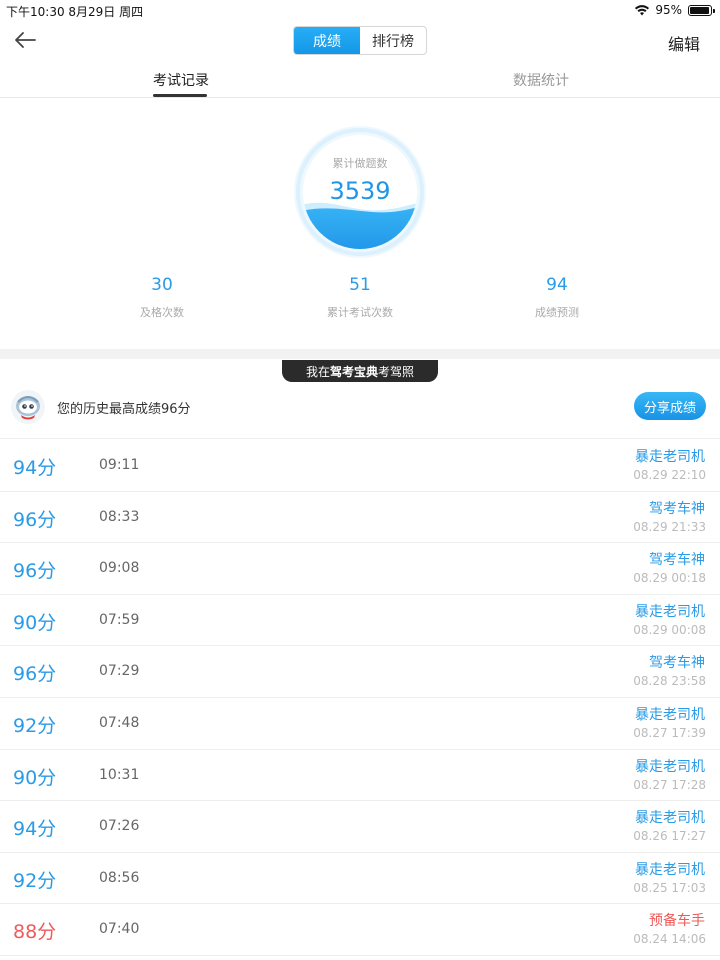 This screenshot has height=960, width=720. I want to click on nav-bar: 成绩 排行榜 编辑, so click(360, 41).